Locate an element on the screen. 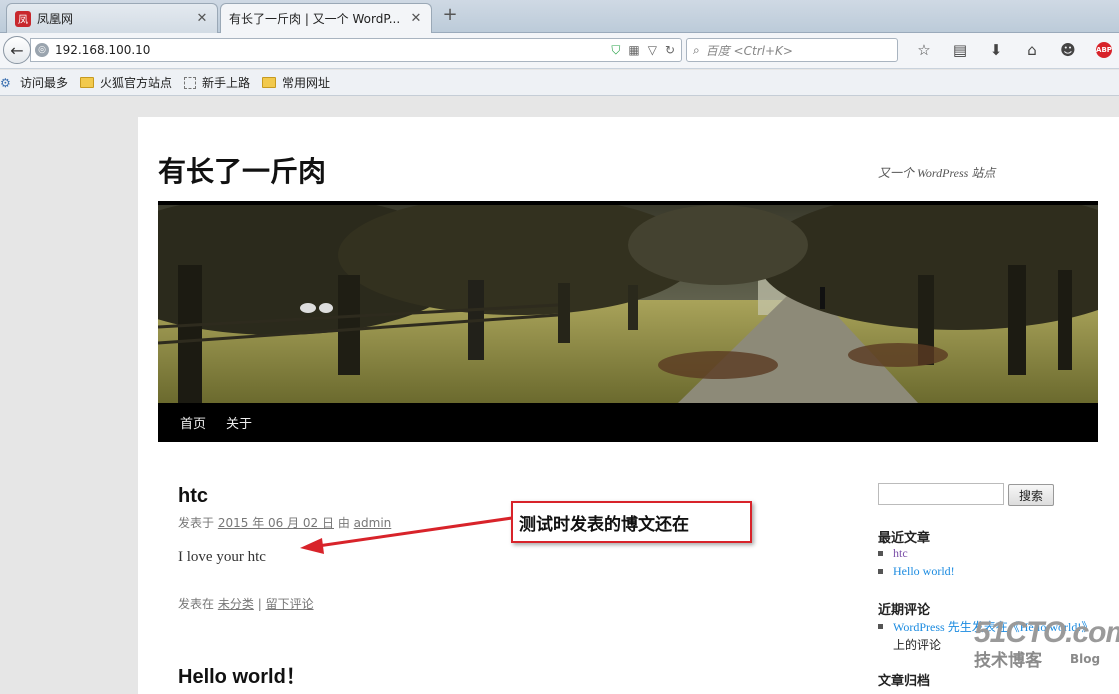  watermark-logo: 51CTO.com 技术博客 Blog is located at coordinates (1046, 651).